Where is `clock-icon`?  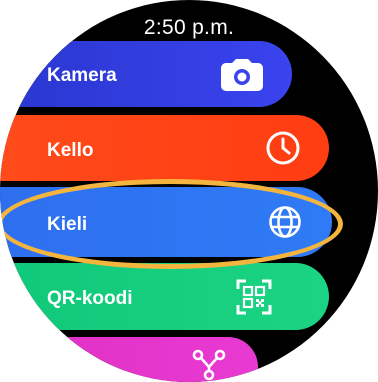 clock-icon is located at coordinates (283, 148).